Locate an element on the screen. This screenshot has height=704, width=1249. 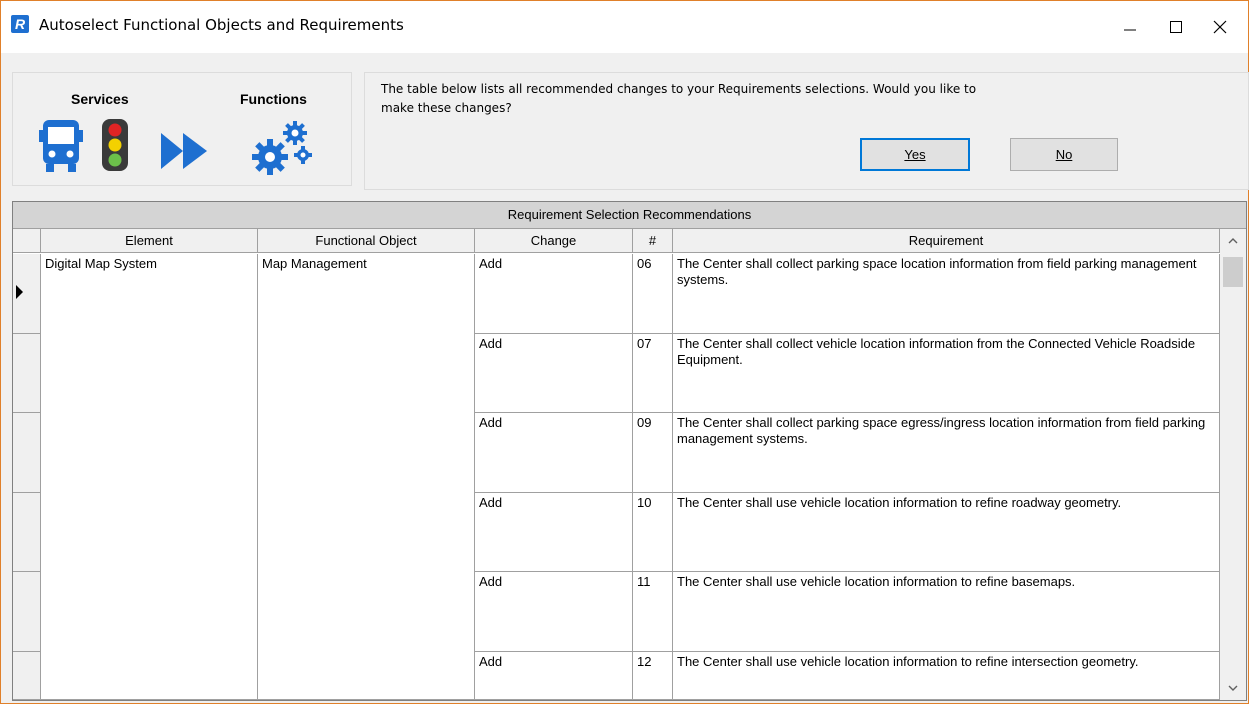
chevron-up-icon is located at coordinates (1233, 241).